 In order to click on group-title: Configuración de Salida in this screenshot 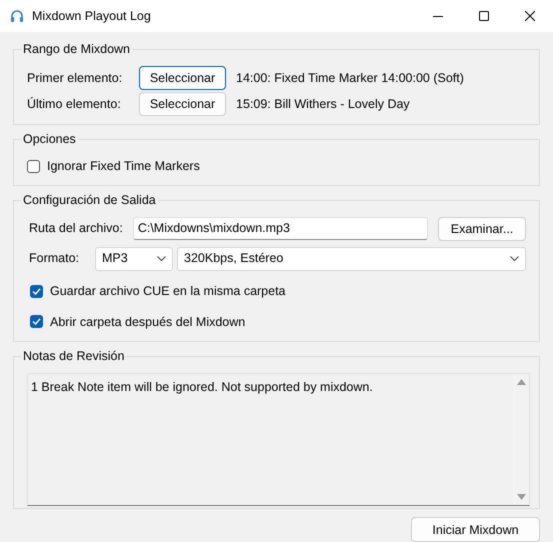, I will do `click(89, 200)`.